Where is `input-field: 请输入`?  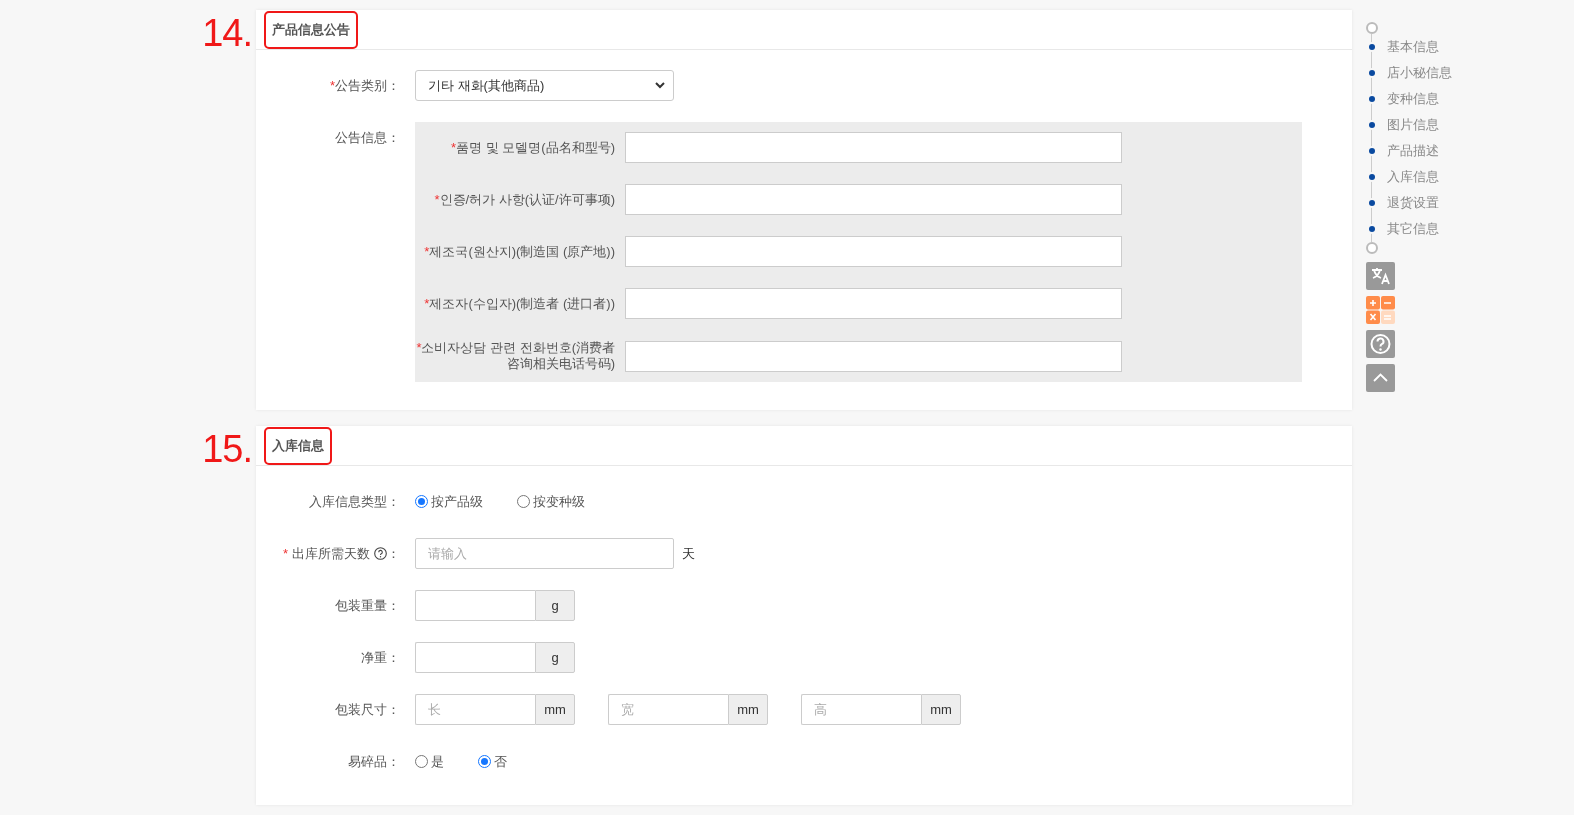
input-field: 请输入 is located at coordinates (544, 553).